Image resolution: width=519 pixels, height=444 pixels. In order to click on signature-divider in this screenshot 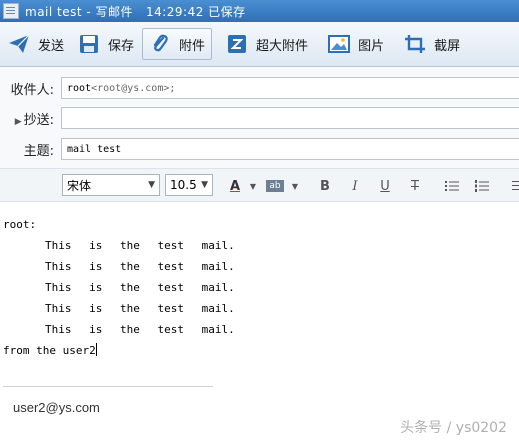, I will do `click(108, 386)`.